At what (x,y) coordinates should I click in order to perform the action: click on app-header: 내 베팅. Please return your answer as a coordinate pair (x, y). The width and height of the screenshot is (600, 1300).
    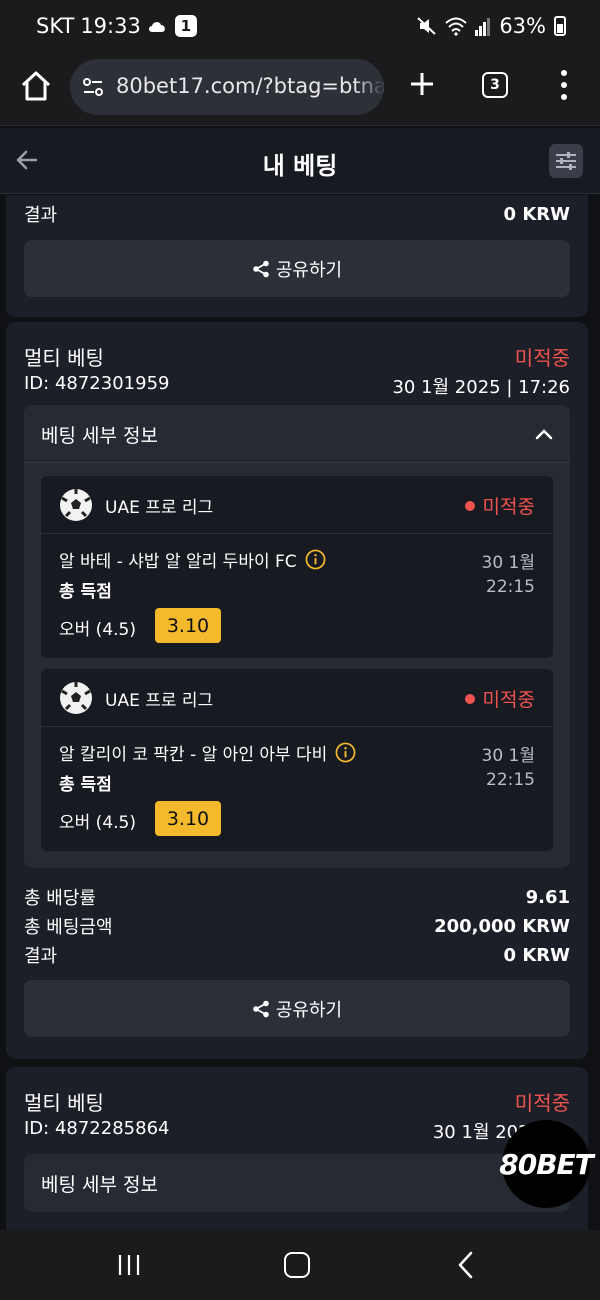
    Looking at the image, I should click on (300, 161).